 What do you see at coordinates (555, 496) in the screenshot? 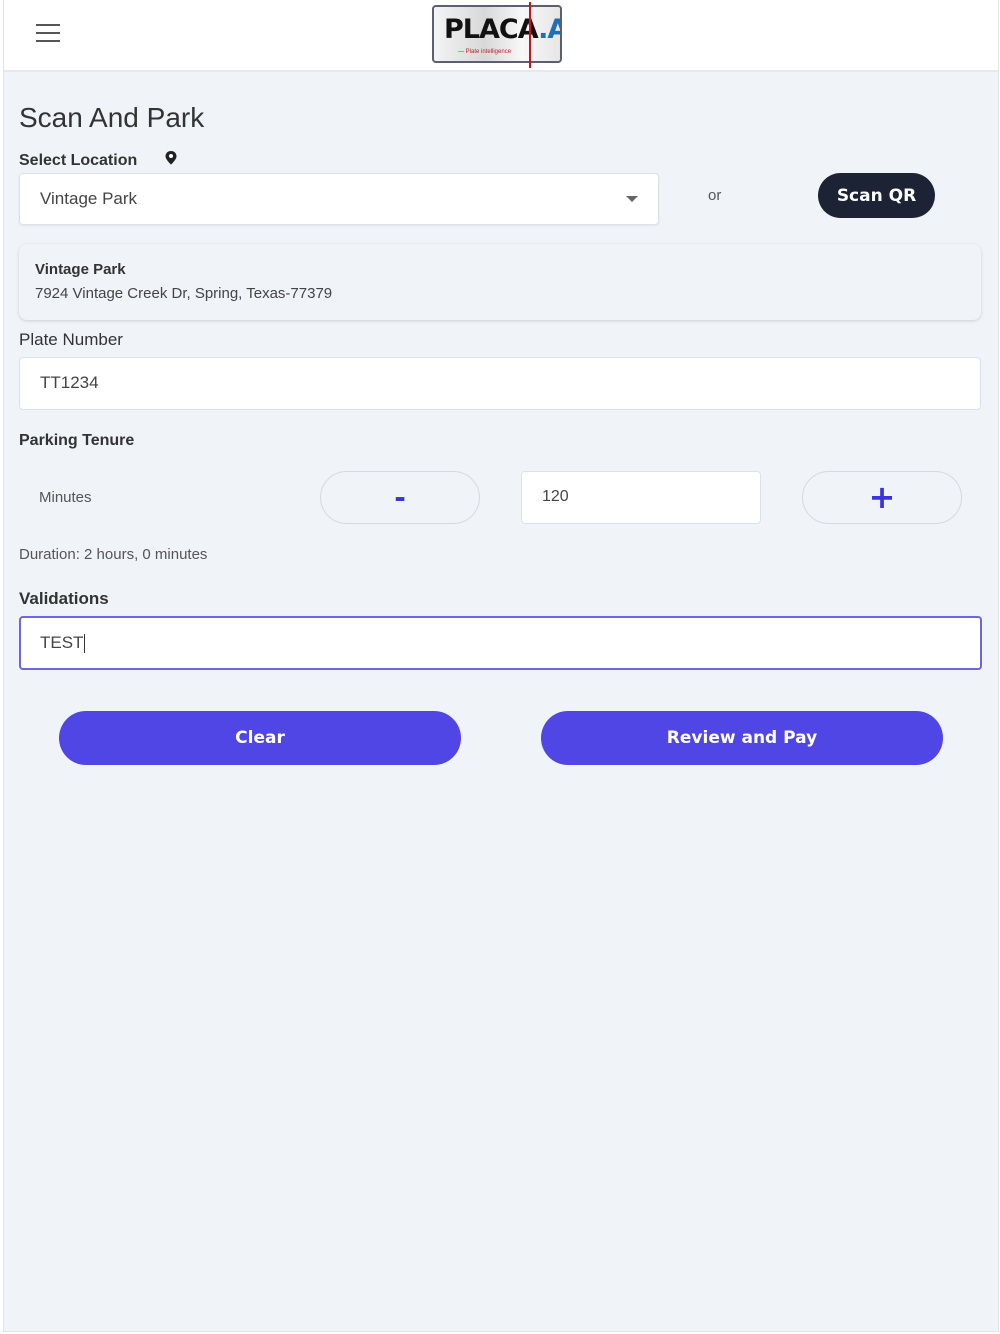
I see `minutes-value: 120` at bounding box center [555, 496].